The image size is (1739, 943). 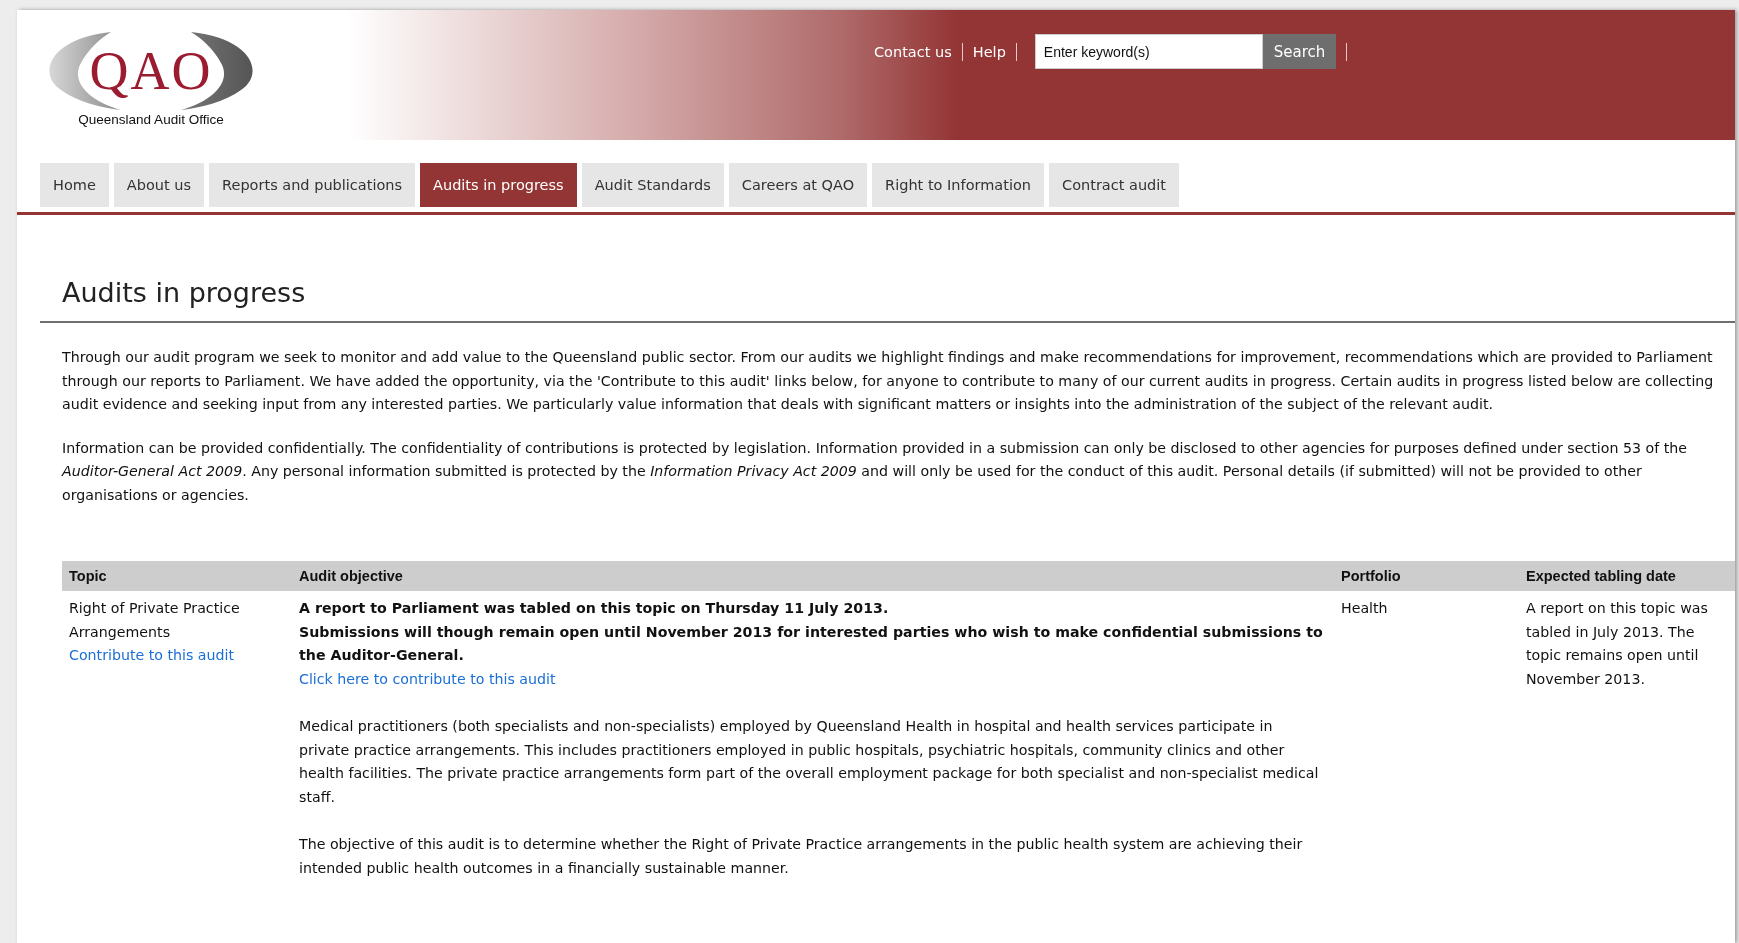 I want to click on objective-paragraph: The objective of this audit is to determine whether the Right of Private Practice arrangements in the public health system are achieving their intended public health outcomes in a financially sustainable manner., so click(x=801, y=856).